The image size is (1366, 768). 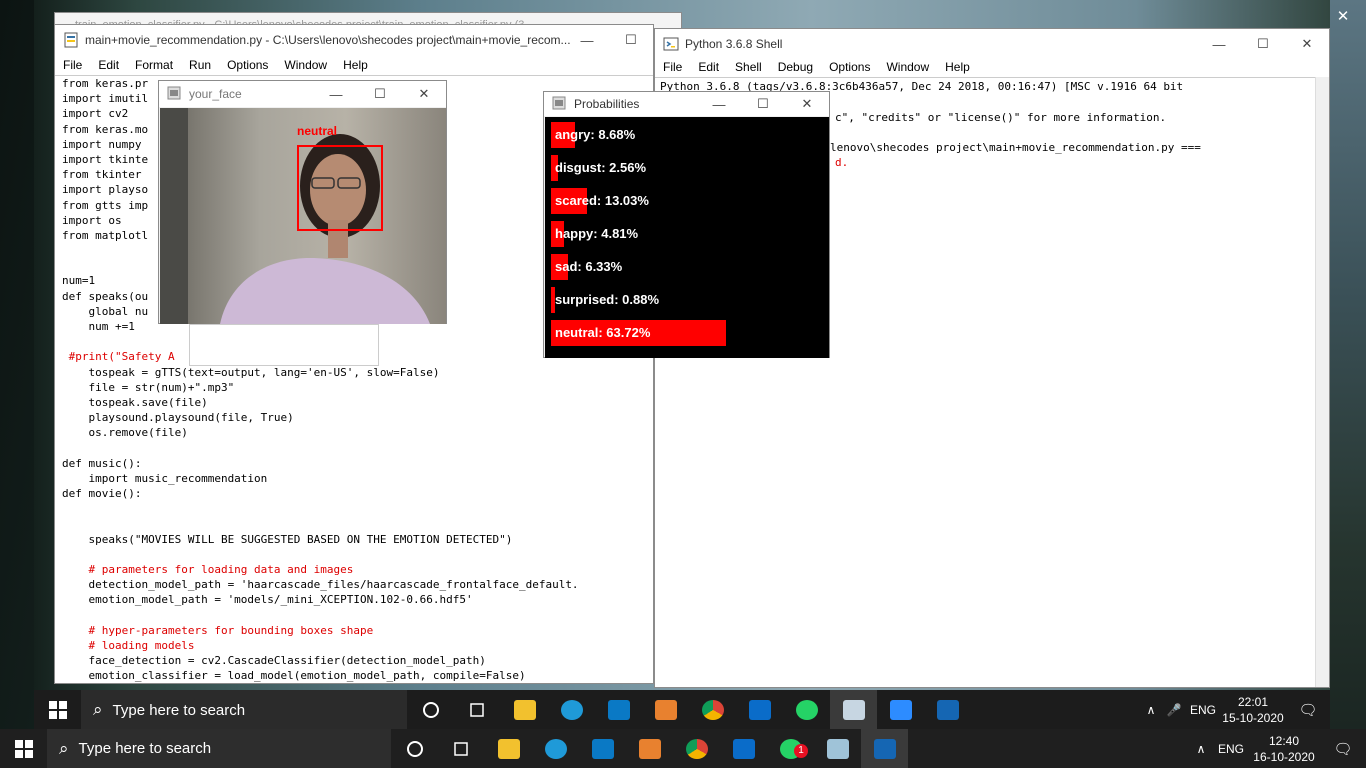 What do you see at coordinates (587, 40) in the screenshot?
I see `editor-minimize-icon: —` at bounding box center [587, 40].